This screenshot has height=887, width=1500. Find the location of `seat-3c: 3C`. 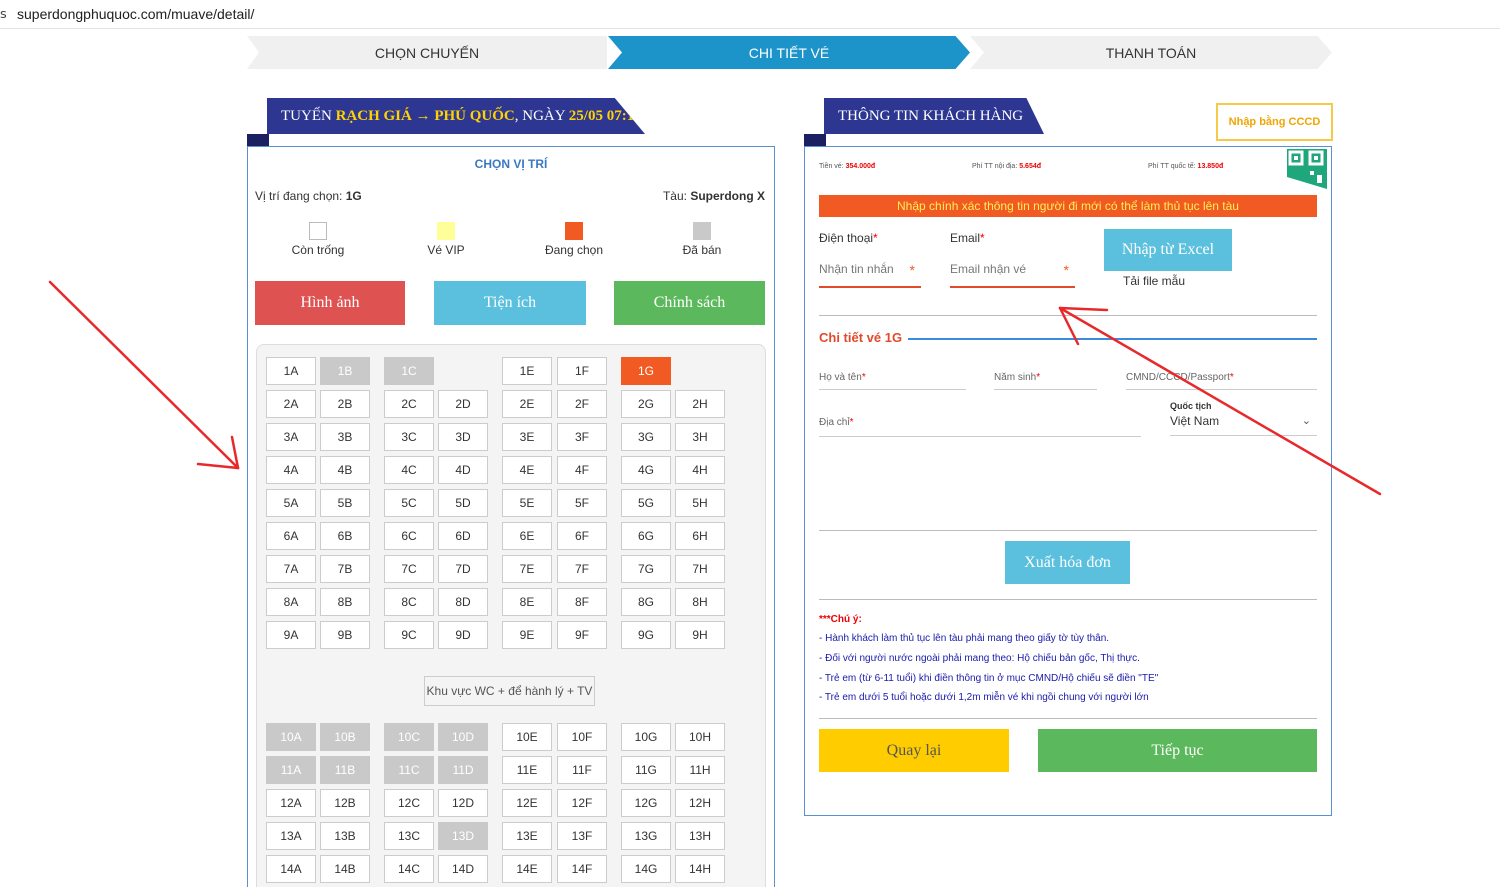

seat-3c: 3C is located at coordinates (409, 437).